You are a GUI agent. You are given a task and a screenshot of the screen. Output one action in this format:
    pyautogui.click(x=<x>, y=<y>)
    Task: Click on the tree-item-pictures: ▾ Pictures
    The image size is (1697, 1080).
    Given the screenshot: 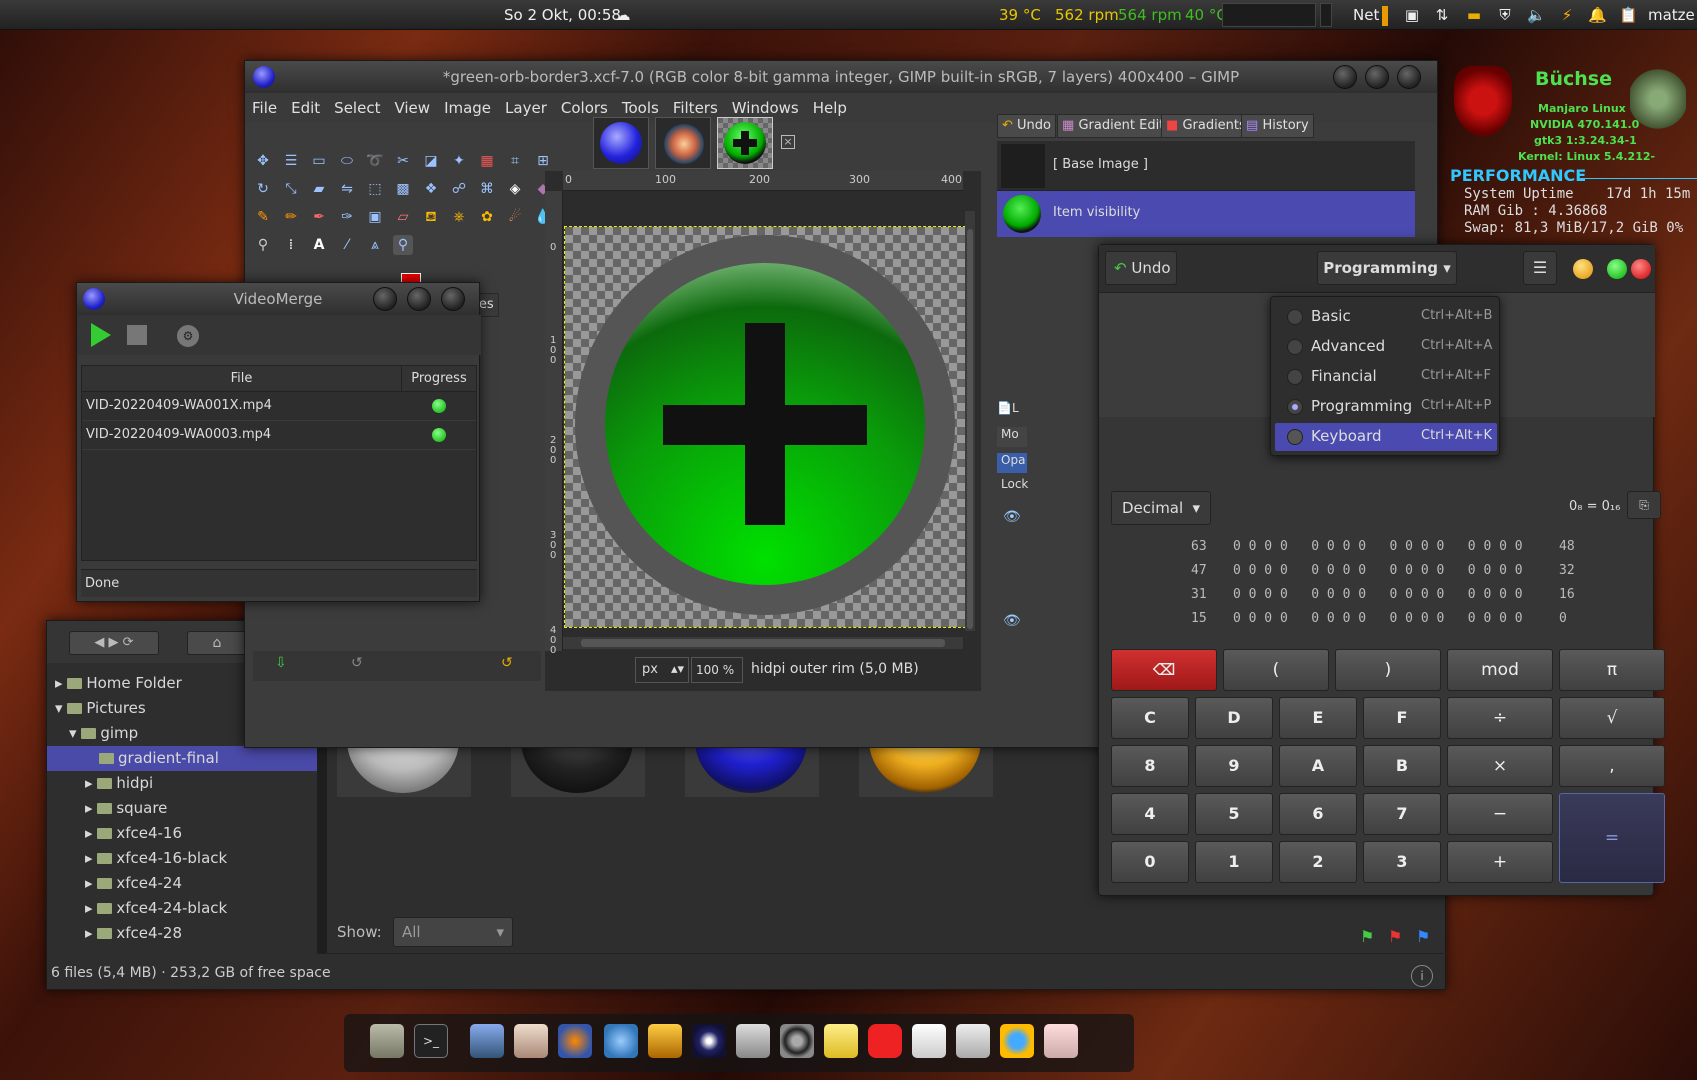 What is the action you would take?
    pyautogui.click(x=96, y=708)
    